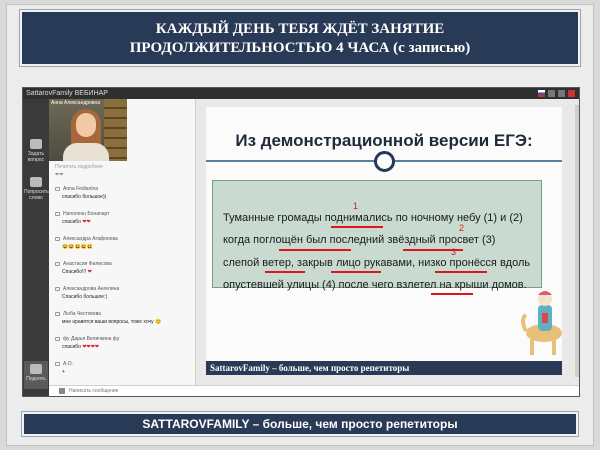 This screenshot has height=450, width=600. Describe the element at coordinates (36, 144) in the screenshot. I see `chat-bubble-icon` at that location.